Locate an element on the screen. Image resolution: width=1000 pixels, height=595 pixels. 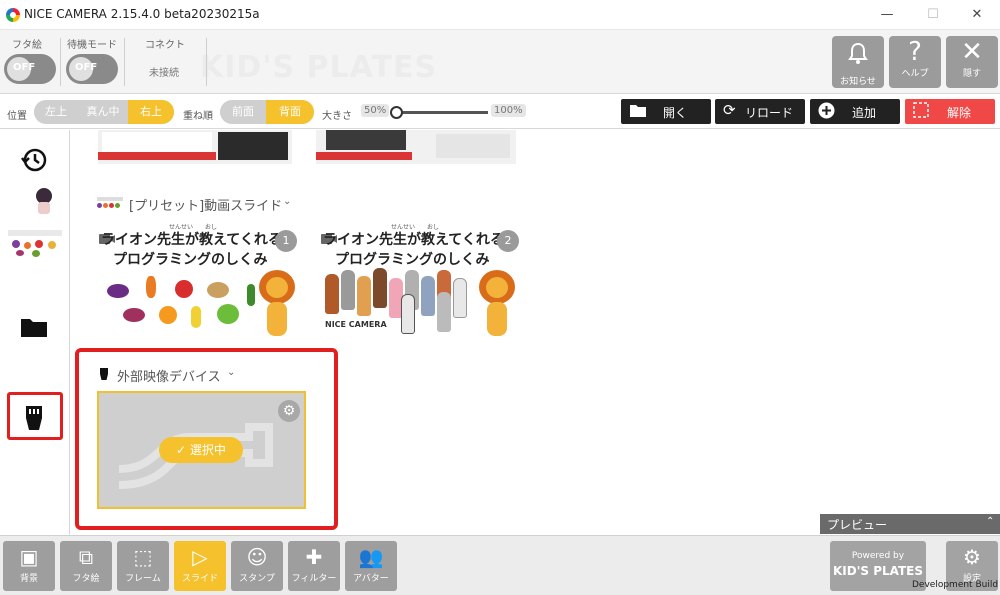
tab-avatar: 👥 アバター is located at coordinates (371, 566).